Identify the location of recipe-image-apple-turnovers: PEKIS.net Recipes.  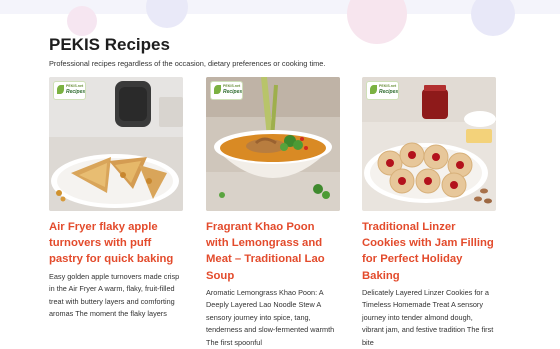
(116, 144).